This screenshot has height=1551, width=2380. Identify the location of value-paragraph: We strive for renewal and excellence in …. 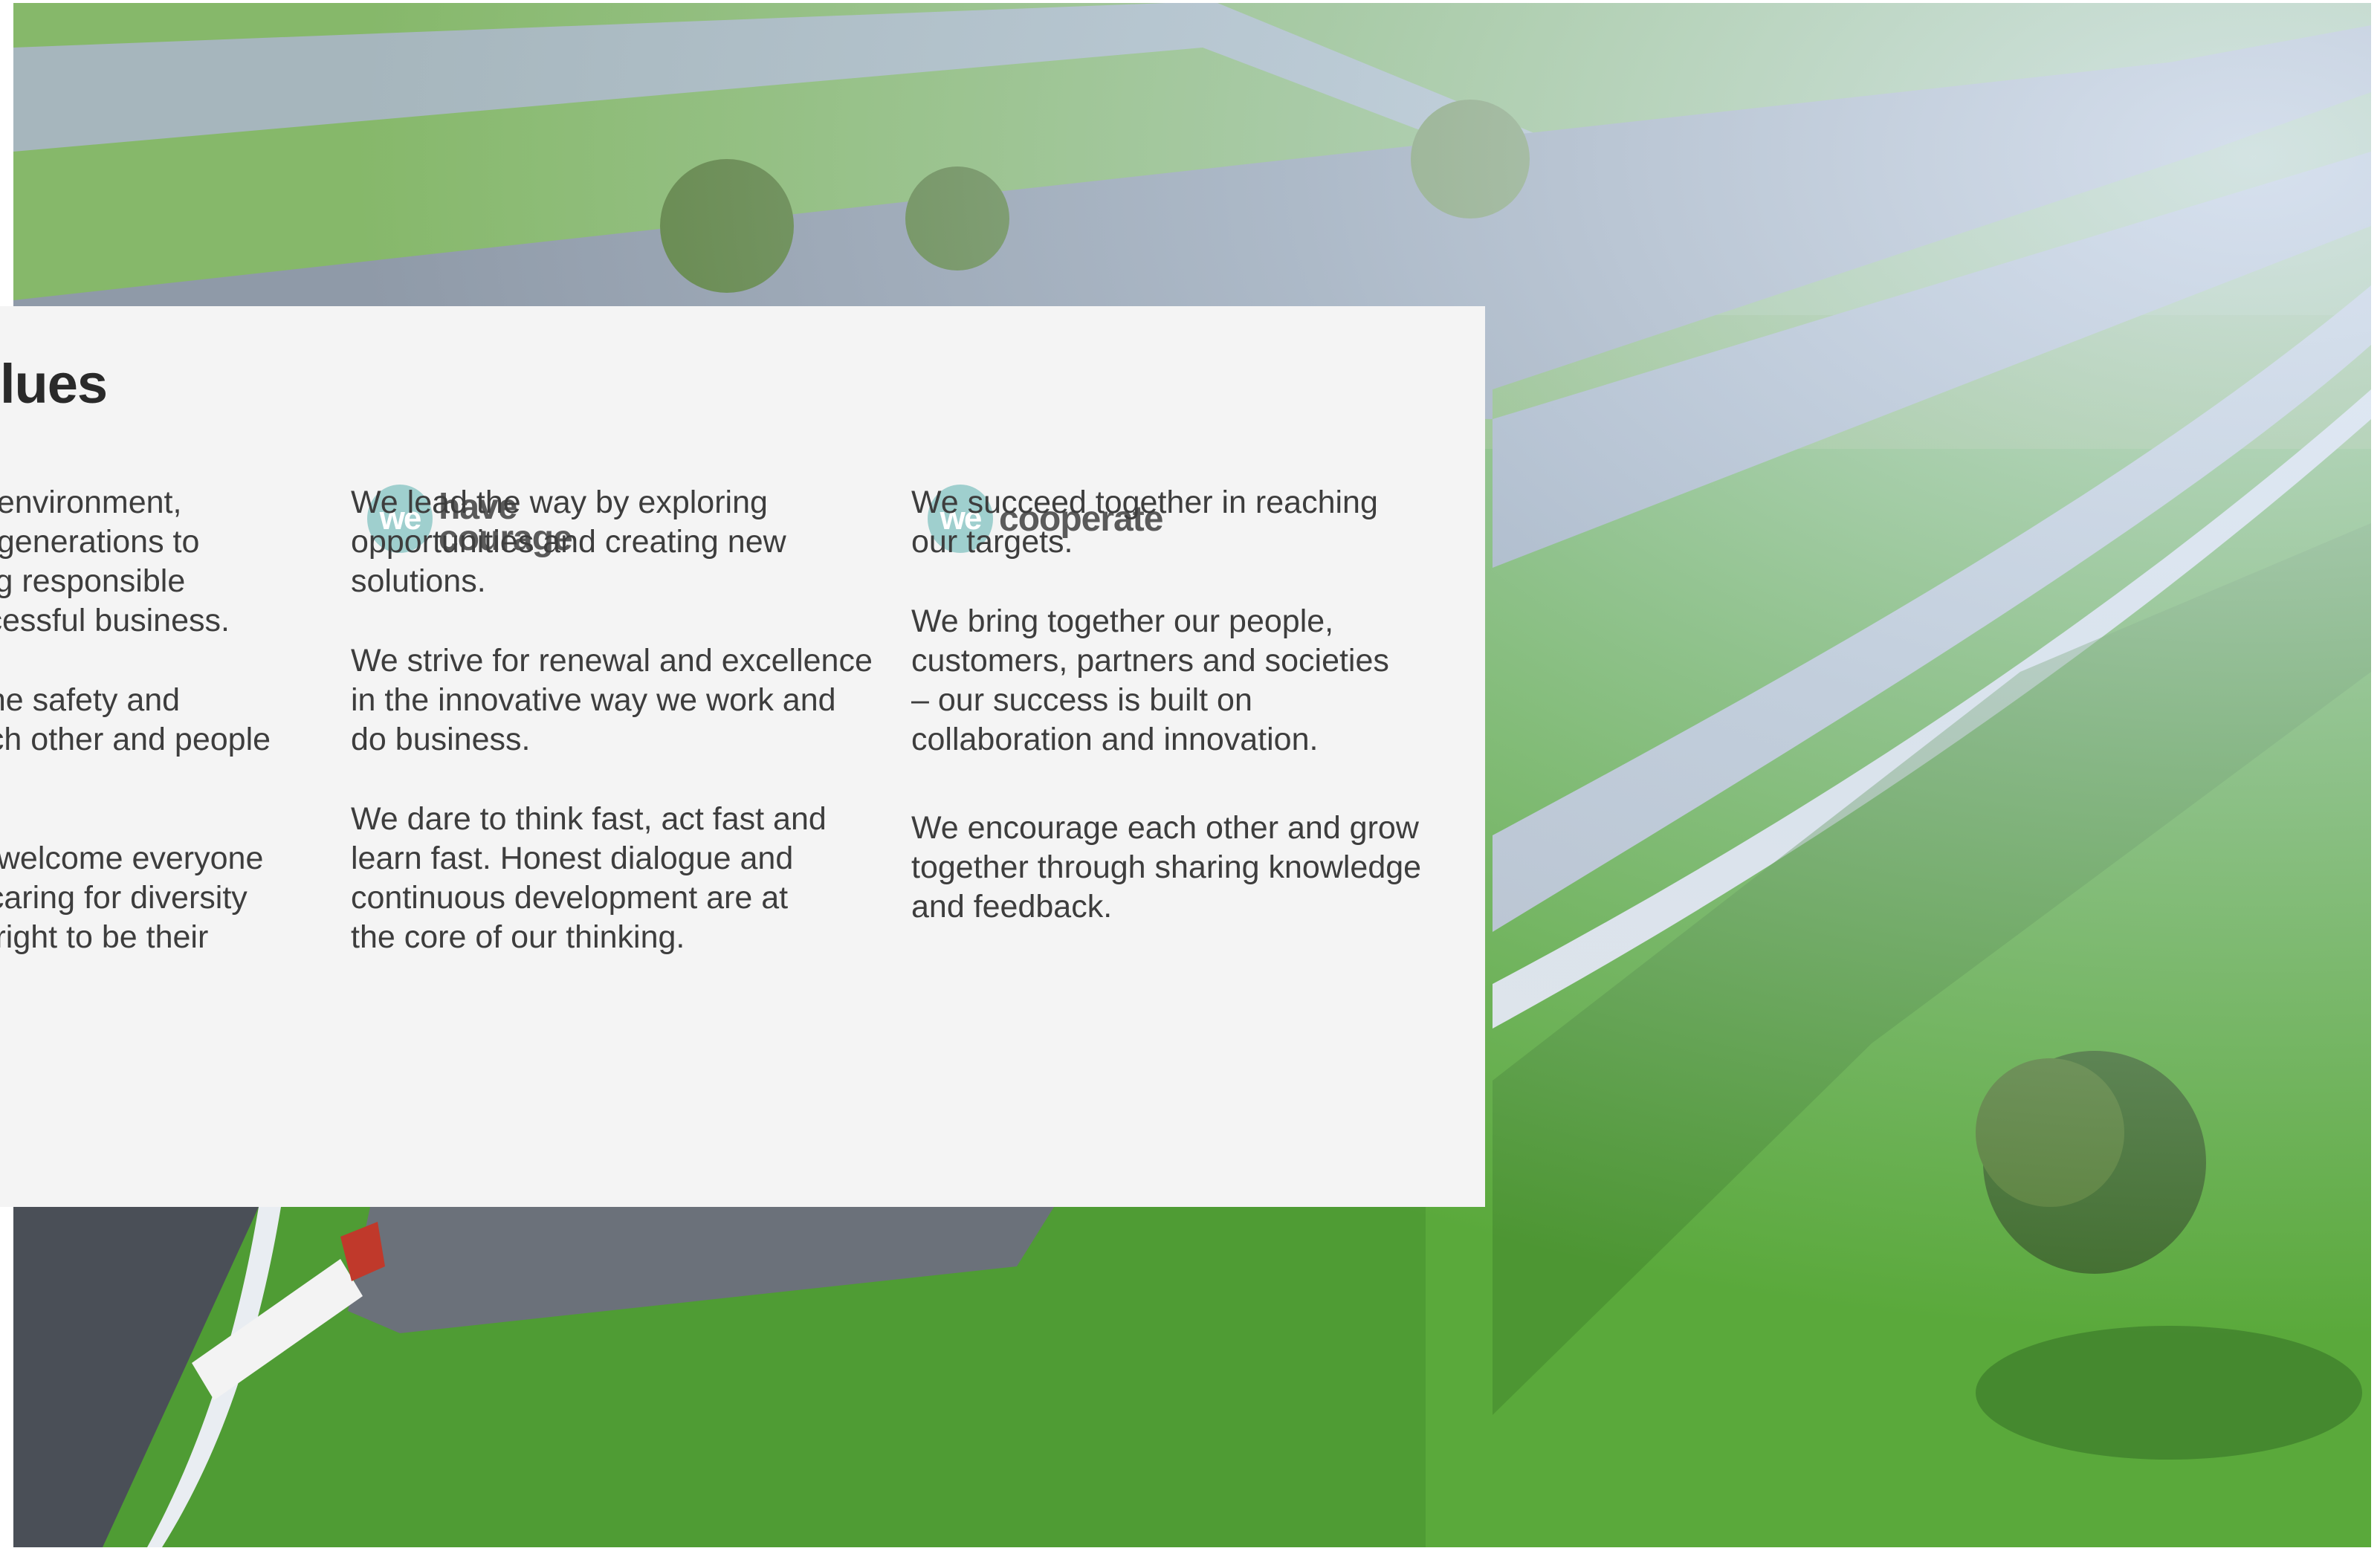
(612, 700).